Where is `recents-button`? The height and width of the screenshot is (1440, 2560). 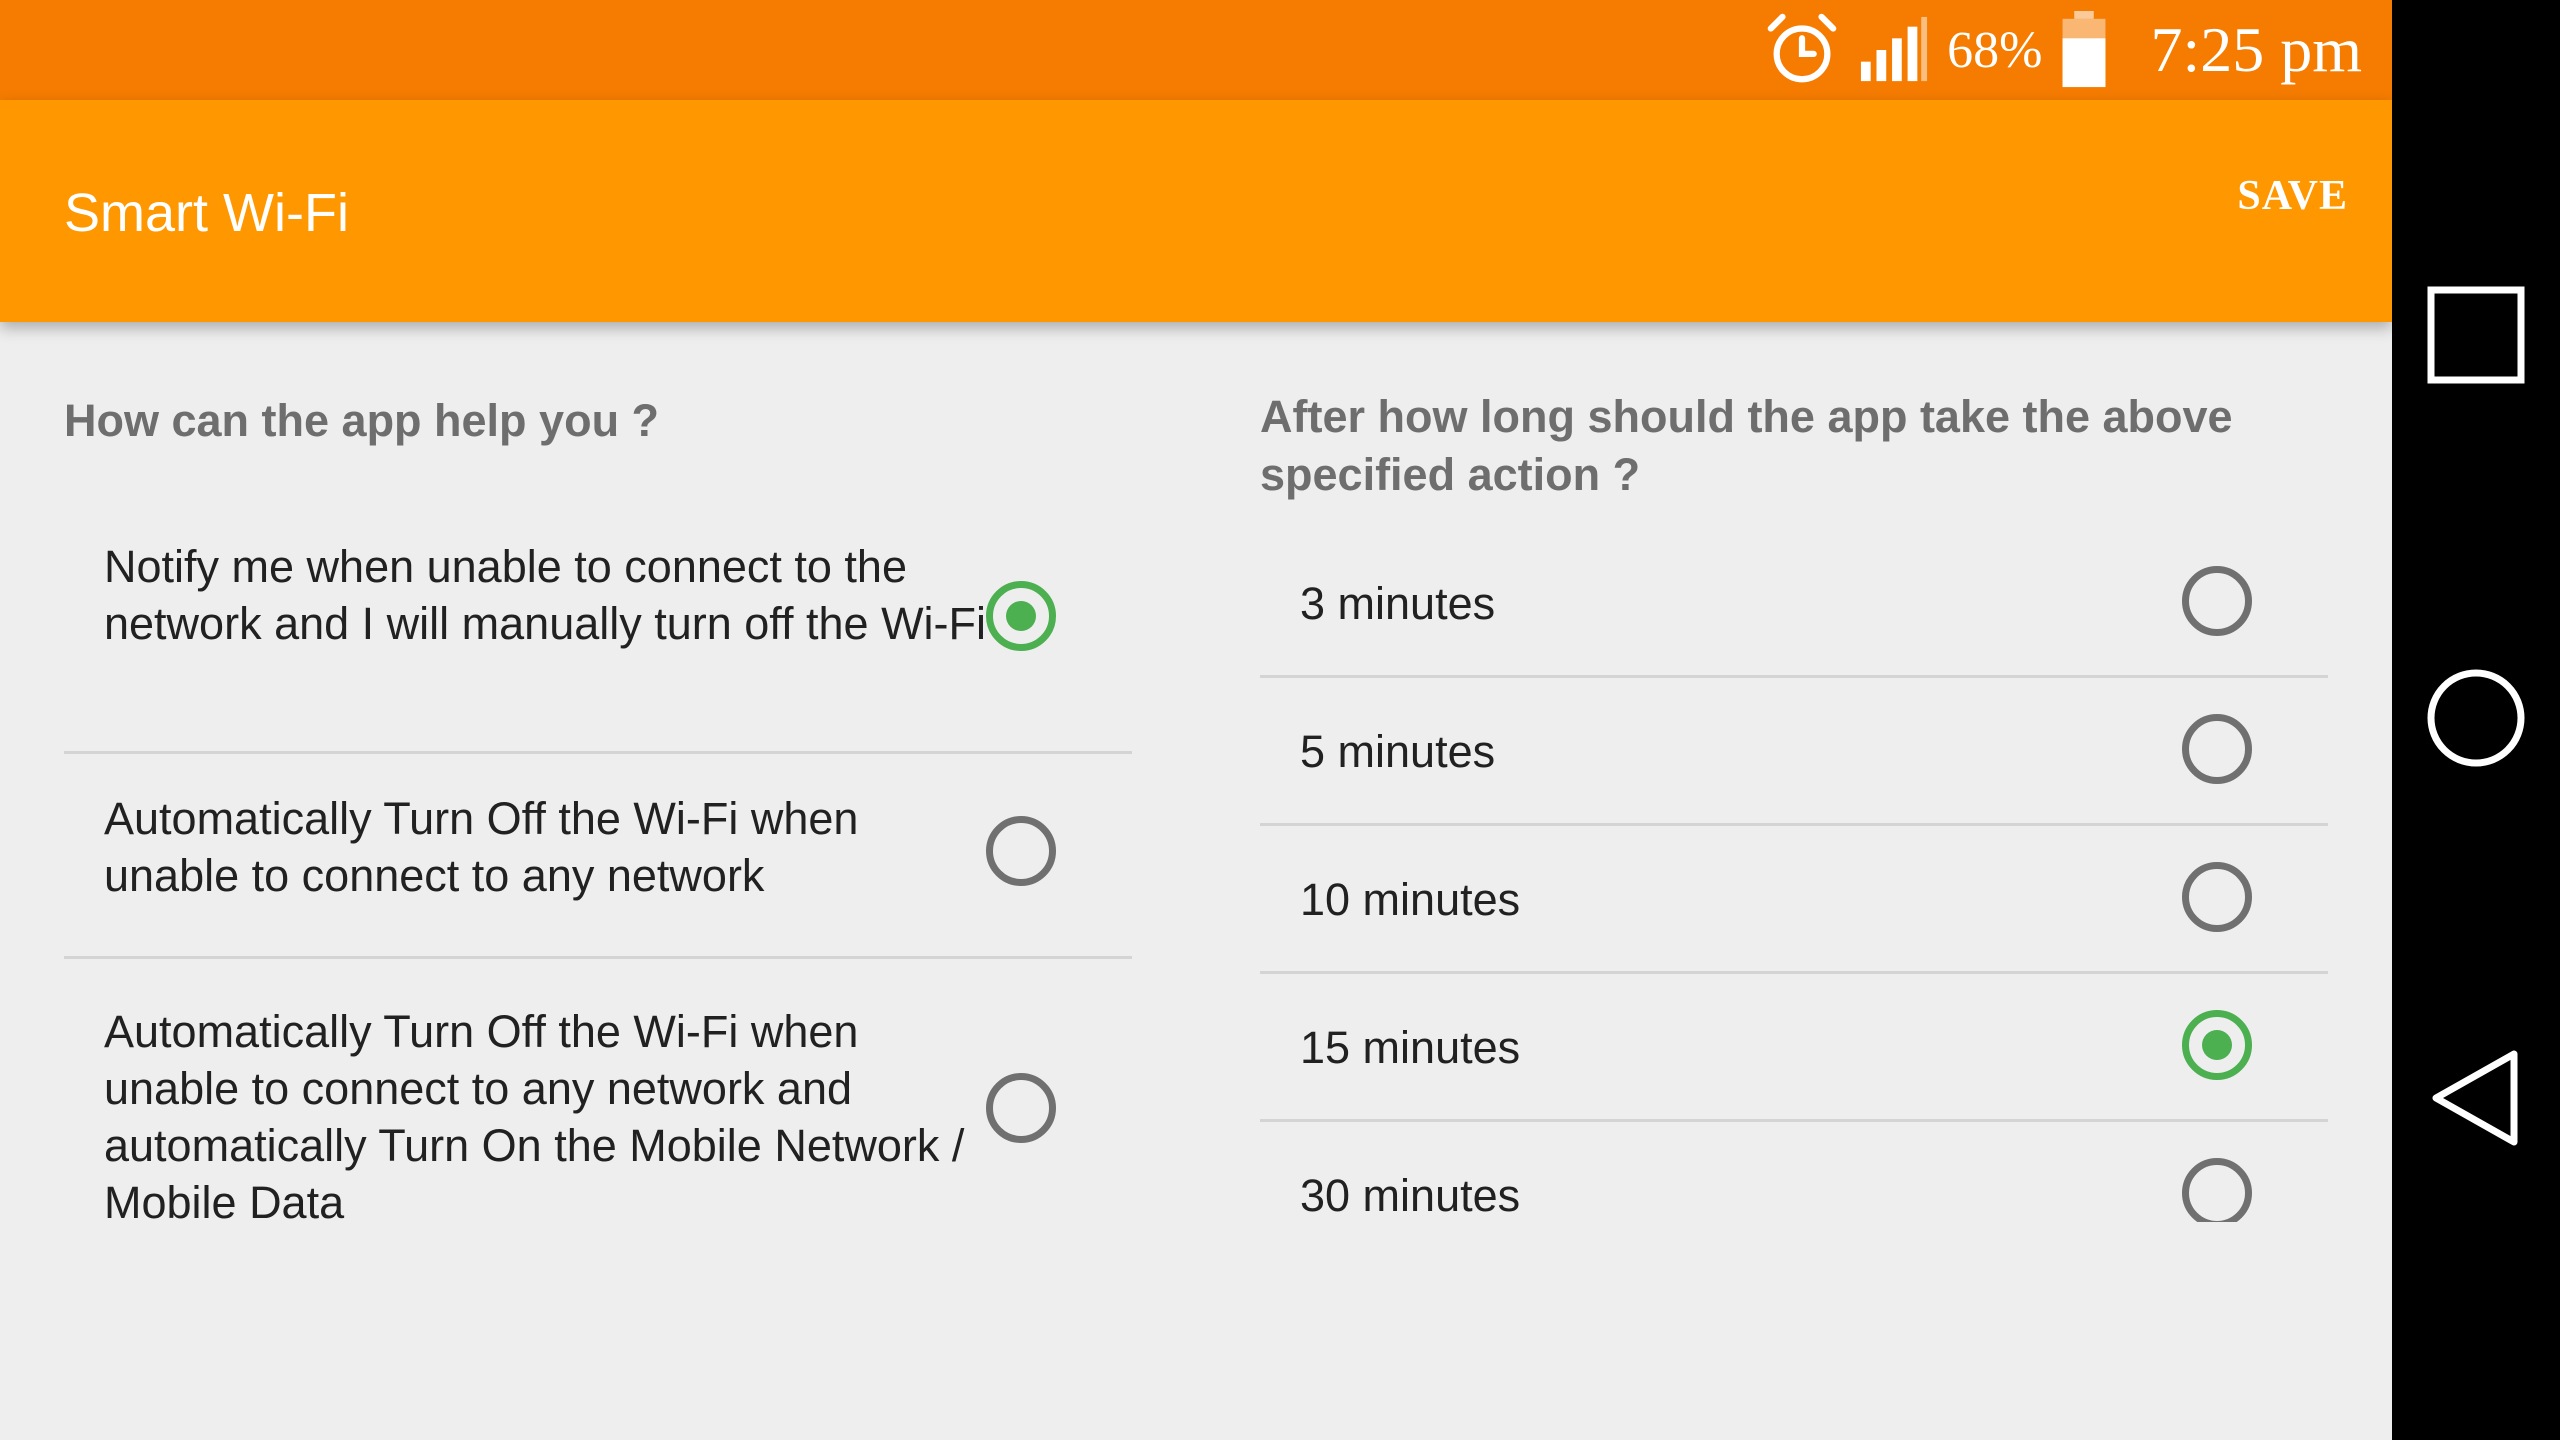 recents-button is located at coordinates (2476, 337).